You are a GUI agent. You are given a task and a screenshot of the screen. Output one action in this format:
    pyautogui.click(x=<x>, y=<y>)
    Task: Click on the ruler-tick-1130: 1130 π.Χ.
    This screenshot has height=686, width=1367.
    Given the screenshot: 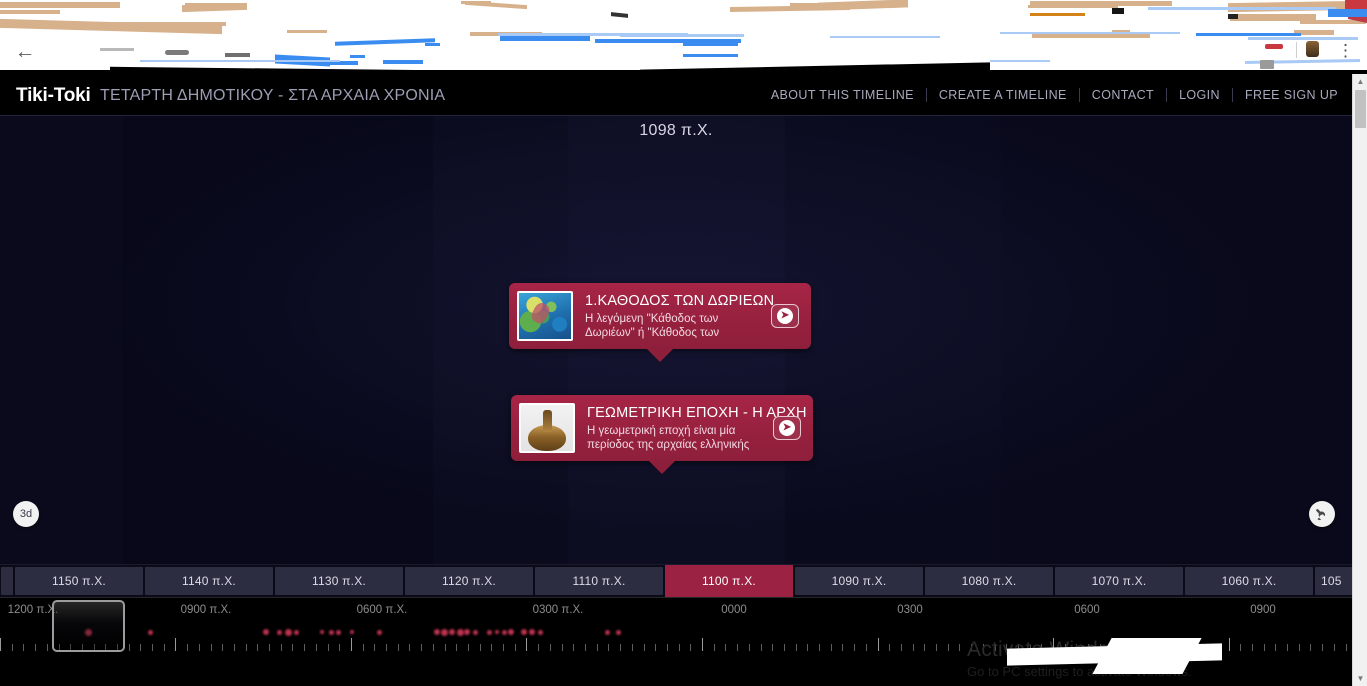 What is the action you would take?
    pyautogui.click(x=339, y=581)
    